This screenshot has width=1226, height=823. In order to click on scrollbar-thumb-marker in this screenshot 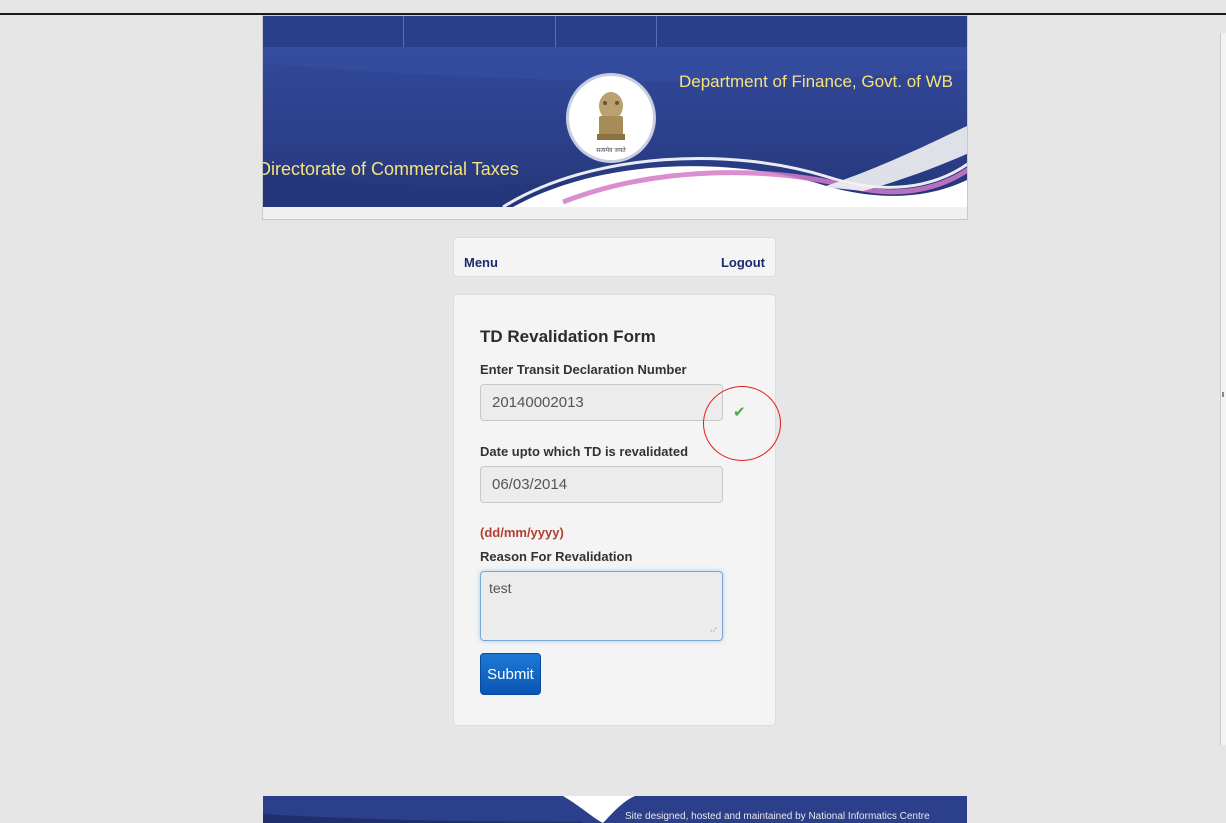, I will do `click(1223, 394)`.